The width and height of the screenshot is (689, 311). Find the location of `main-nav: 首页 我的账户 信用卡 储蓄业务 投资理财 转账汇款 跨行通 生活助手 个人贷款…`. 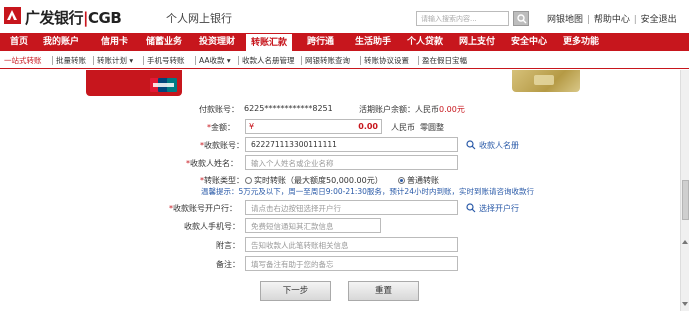

main-nav: 首页 我的账户 信用卡 储蓄业务 投资理财 转账汇款 跨行通 生活助手 个人贷款… is located at coordinates (344, 42).